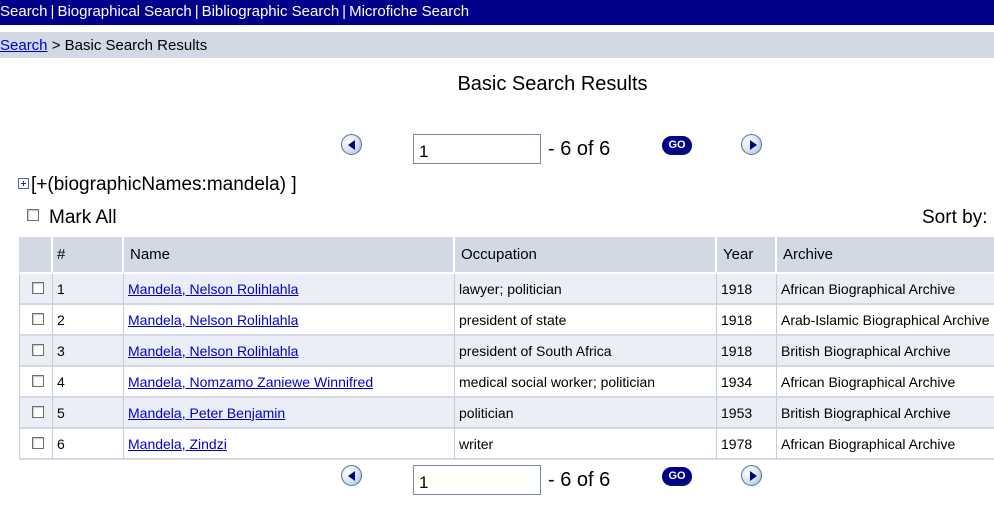 Image resolution: width=994 pixels, height=505 pixels. What do you see at coordinates (164, 184) in the screenshot?
I see `query-text: [+(biographicNames:mandela) ]` at bounding box center [164, 184].